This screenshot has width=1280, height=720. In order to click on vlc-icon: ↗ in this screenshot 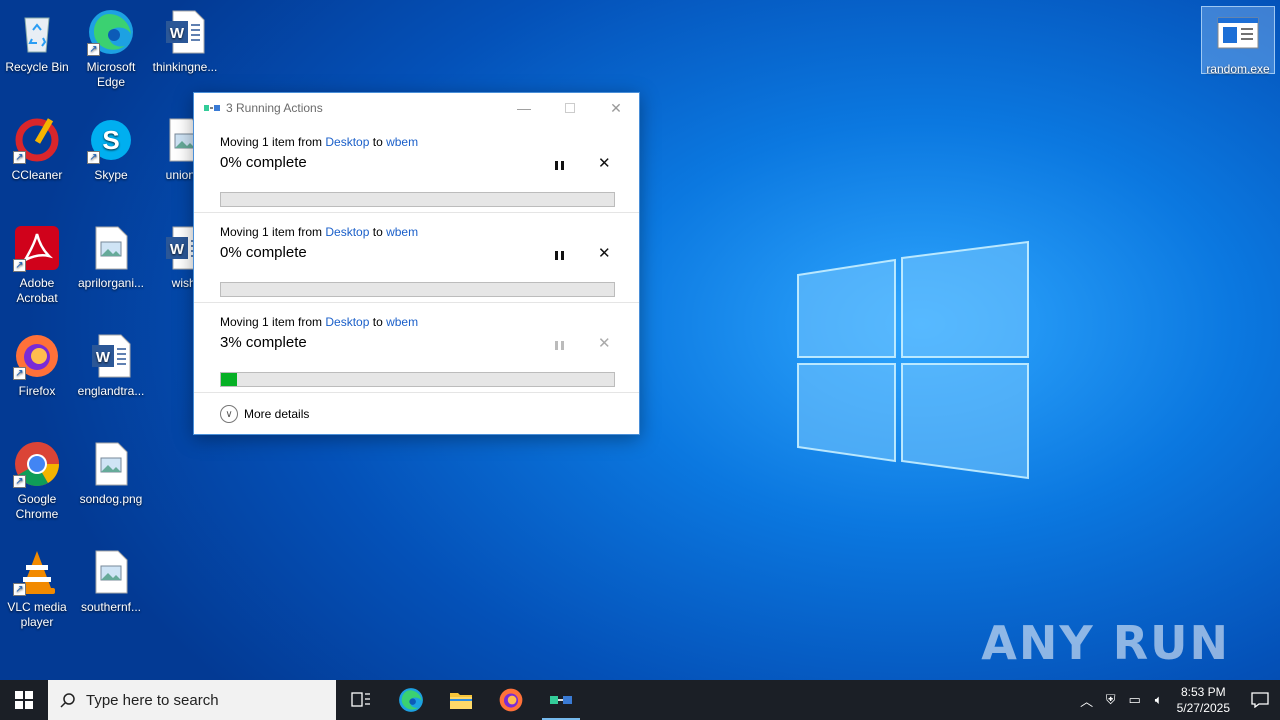, I will do `click(37, 572)`.